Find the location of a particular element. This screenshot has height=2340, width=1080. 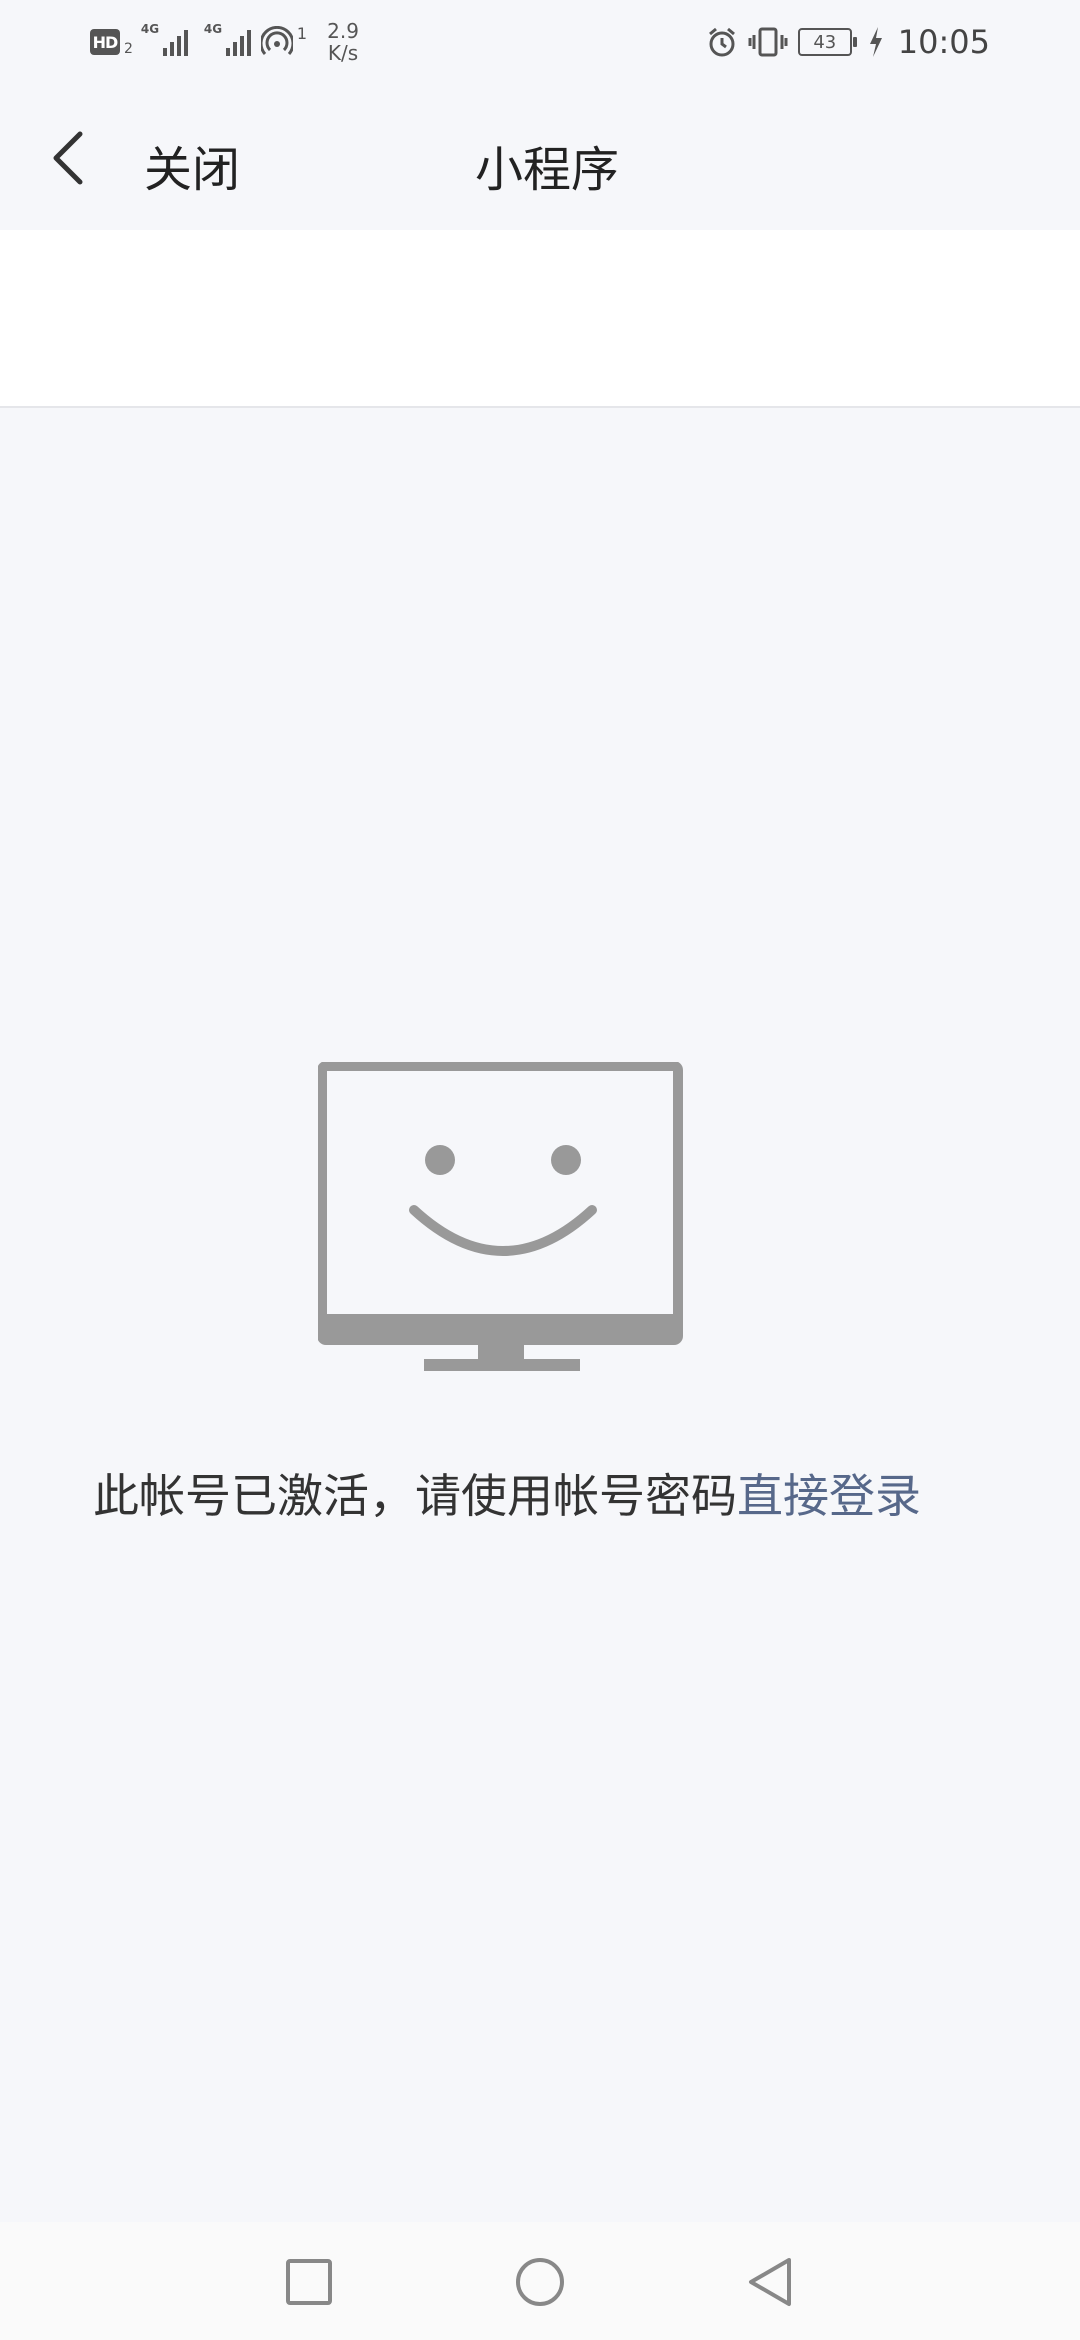

status-bar-right: 43 10:05 is located at coordinates (848, 42).